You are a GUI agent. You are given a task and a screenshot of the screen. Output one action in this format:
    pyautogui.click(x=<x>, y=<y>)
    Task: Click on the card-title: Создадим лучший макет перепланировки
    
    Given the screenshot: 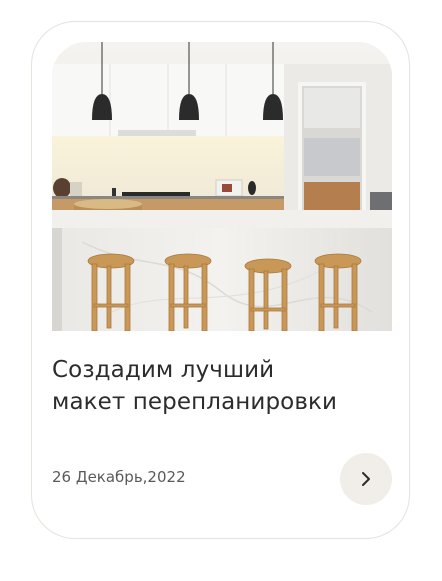 What is the action you would take?
    pyautogui.click(x=217, y=386)
    